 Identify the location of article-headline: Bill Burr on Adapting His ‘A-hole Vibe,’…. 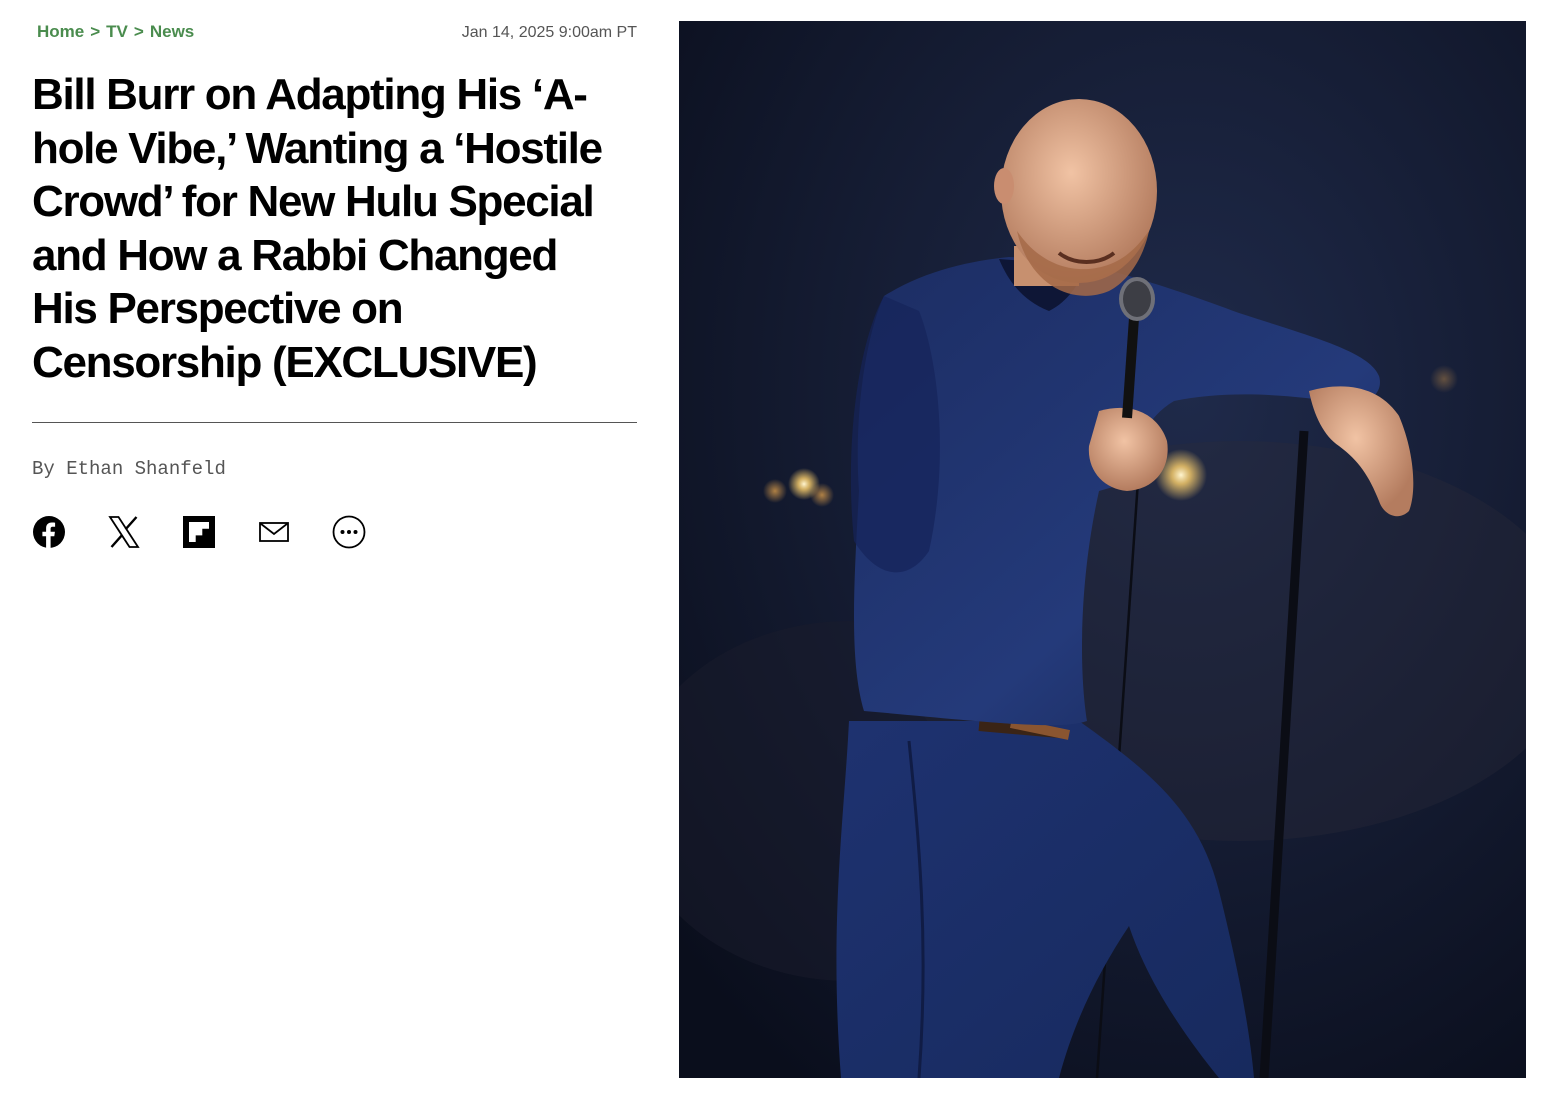
(317, 228).